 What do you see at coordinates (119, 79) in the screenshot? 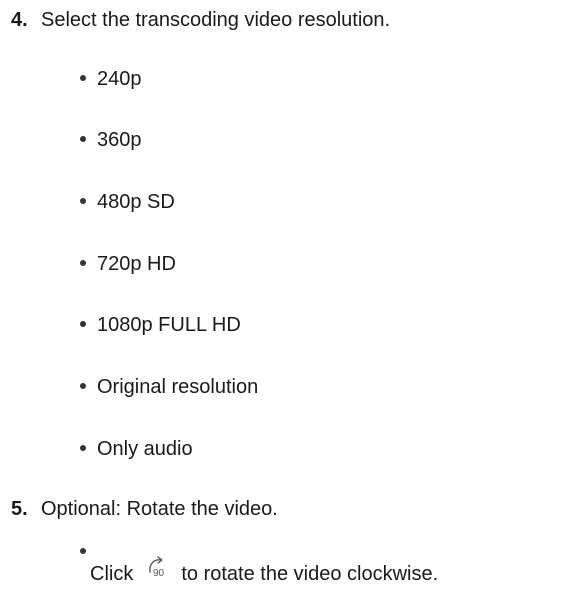
I see `list-item-label: 240p` at bounding box center [119, 79].